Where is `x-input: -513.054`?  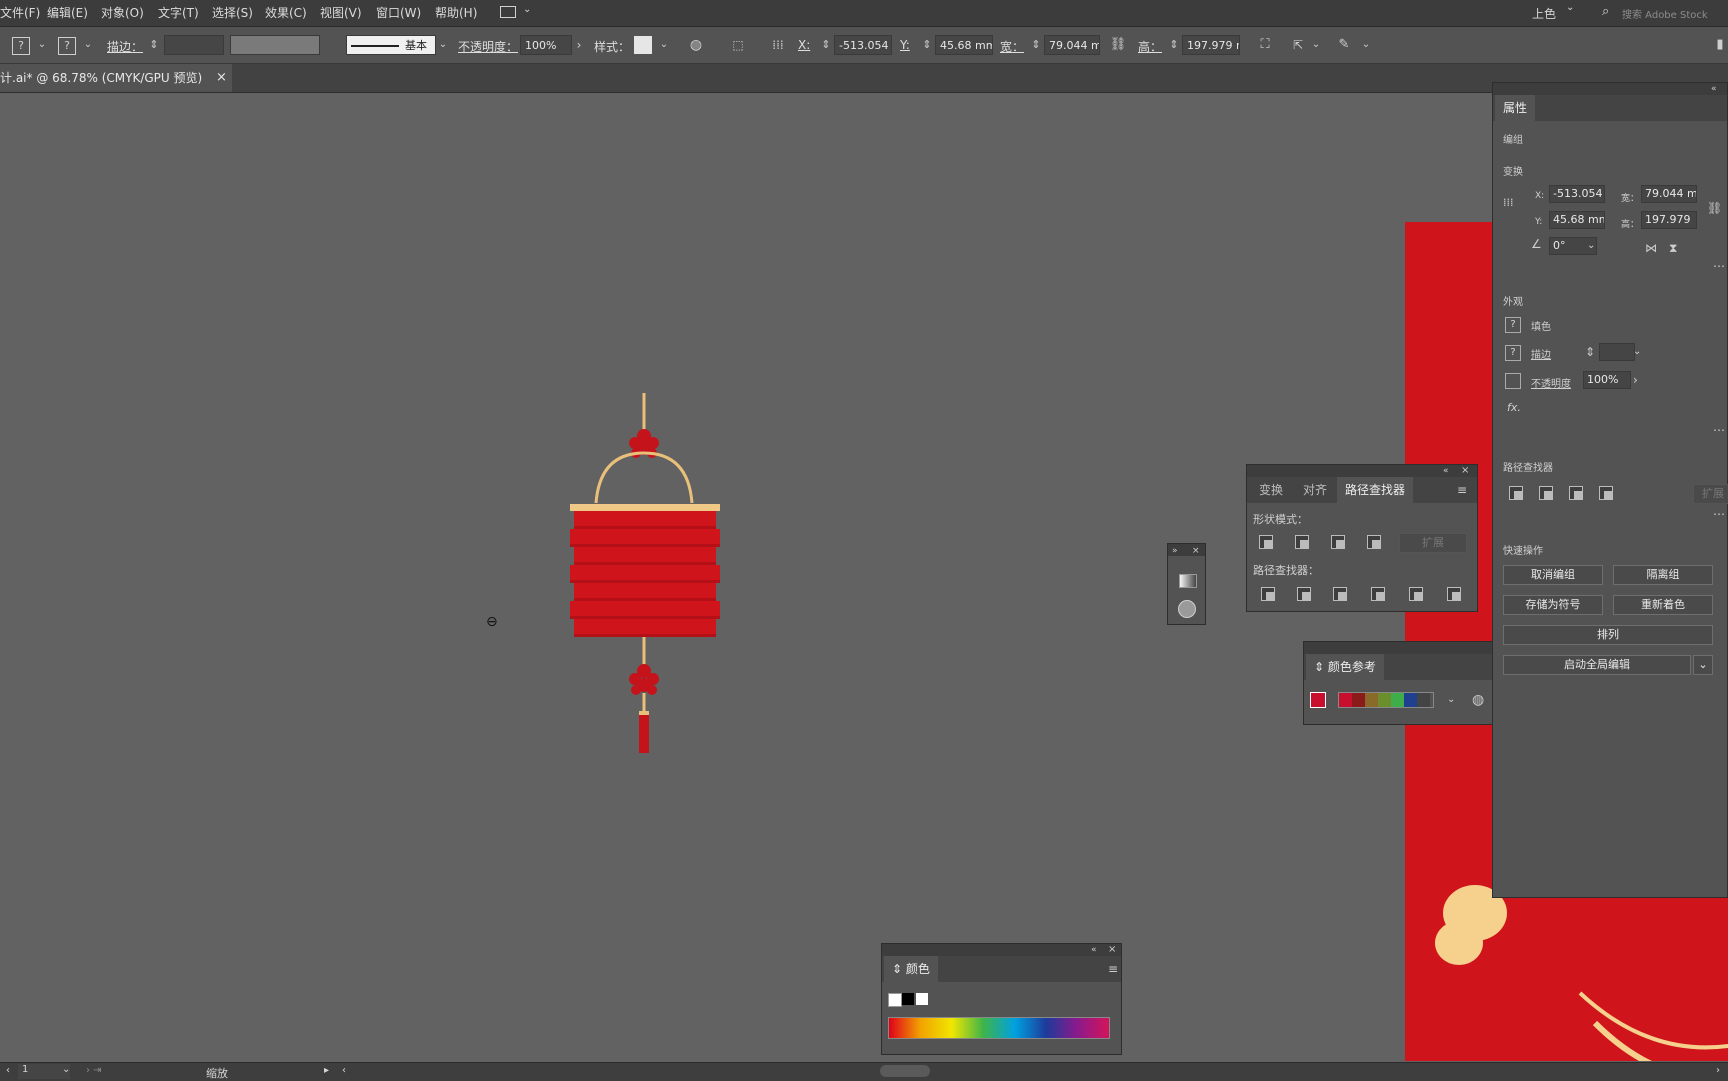
x-input: -513.054 is located at coordinates (863, 45).